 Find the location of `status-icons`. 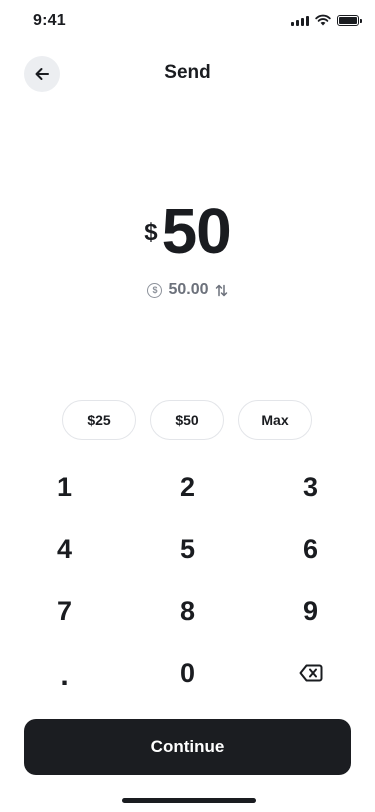

status-icons is located at coordinates (326, 20).